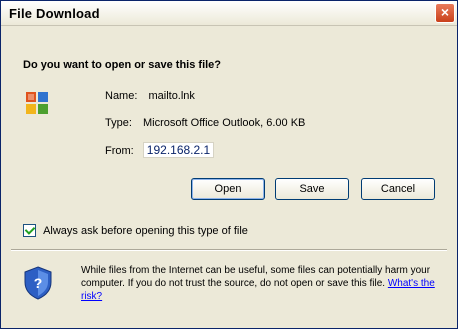  I want to click on cancel-button: Cancel, so click(398, 189).